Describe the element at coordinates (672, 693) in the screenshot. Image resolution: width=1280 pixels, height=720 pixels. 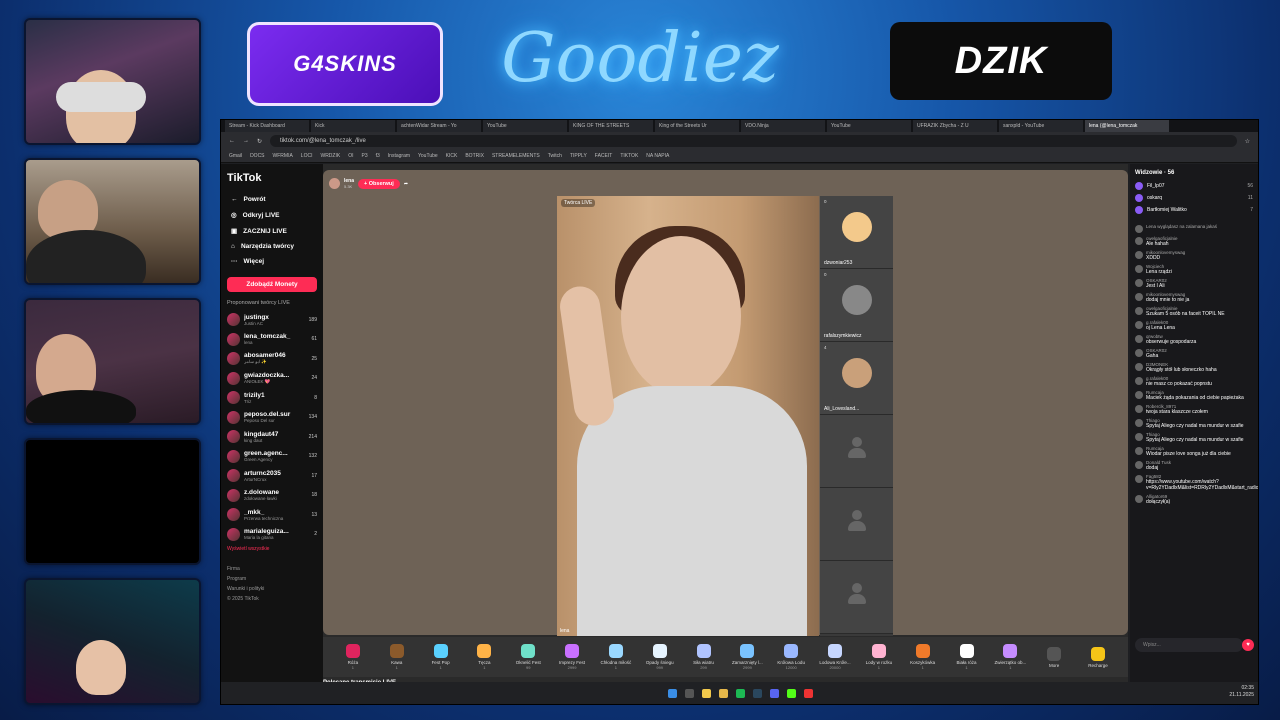
I see `start-icon` at that location.